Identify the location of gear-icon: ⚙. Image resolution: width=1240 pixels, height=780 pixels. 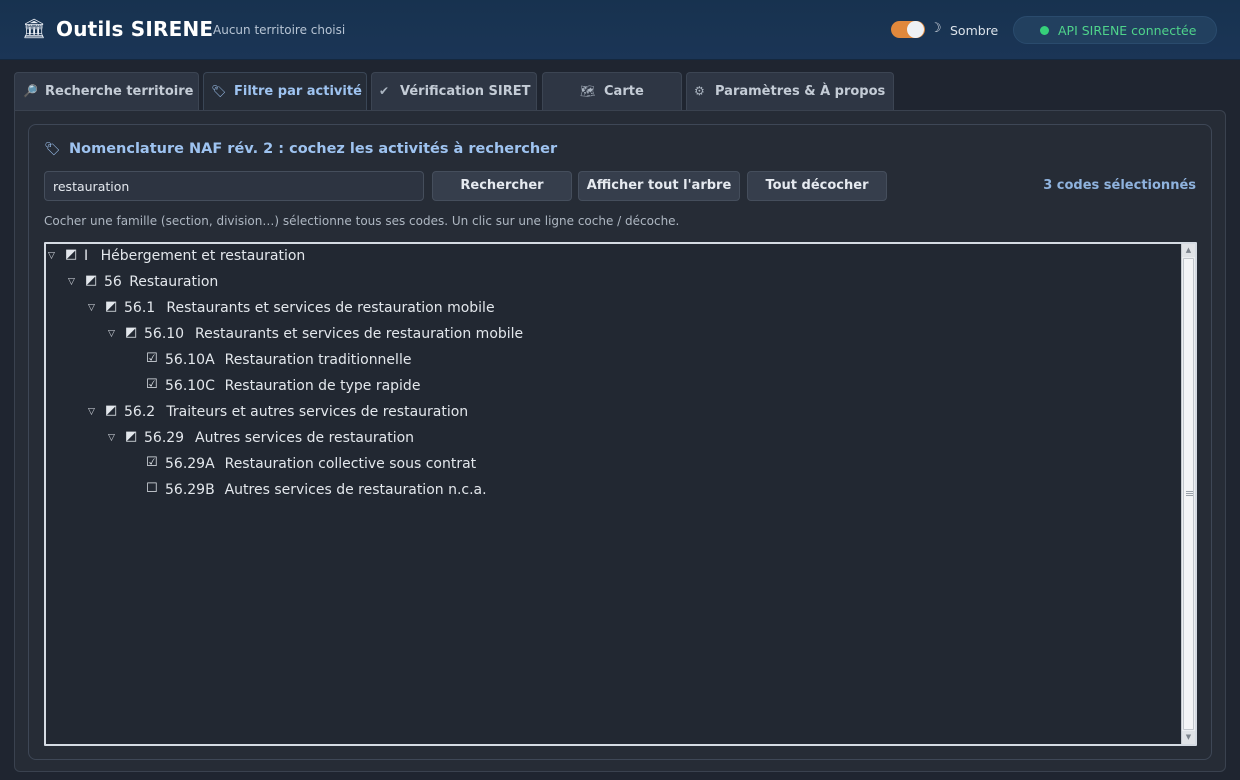
(699, 91).